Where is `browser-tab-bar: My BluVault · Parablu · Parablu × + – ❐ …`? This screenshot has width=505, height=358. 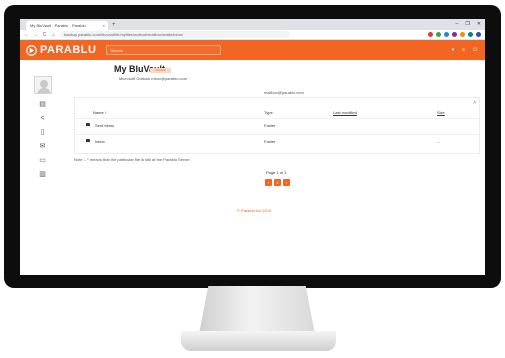
browser-tab-bar: My BluVault · Parablu · Parablu × + – ❐ … is located at coordinates (252, 24).